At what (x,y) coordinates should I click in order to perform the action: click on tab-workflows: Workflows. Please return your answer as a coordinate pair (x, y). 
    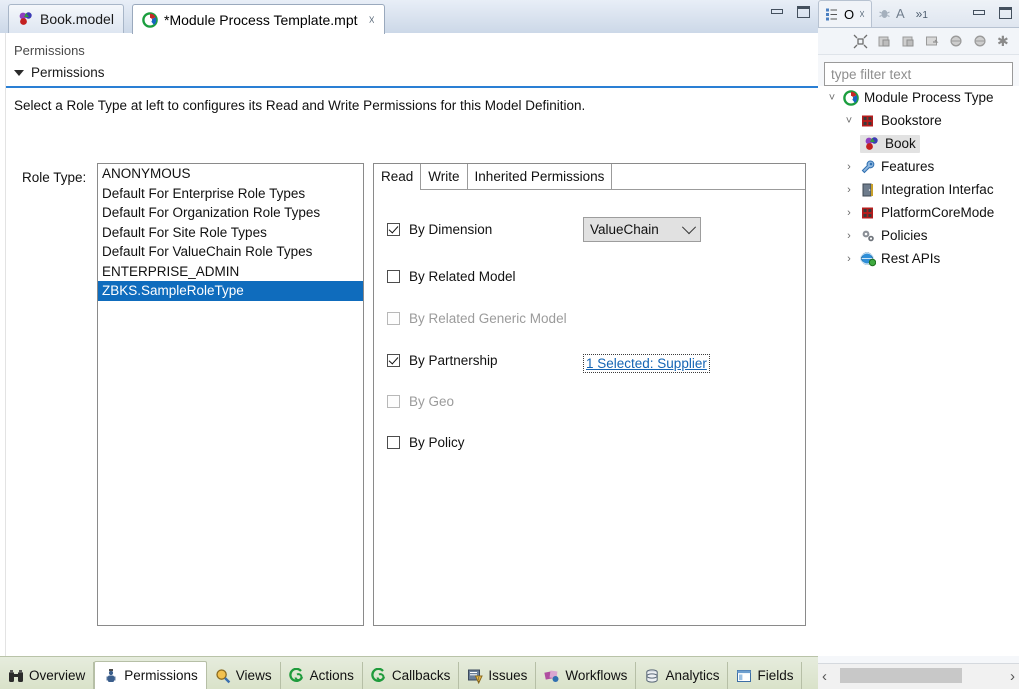
    Looking at the image, I should click on (586, 675).